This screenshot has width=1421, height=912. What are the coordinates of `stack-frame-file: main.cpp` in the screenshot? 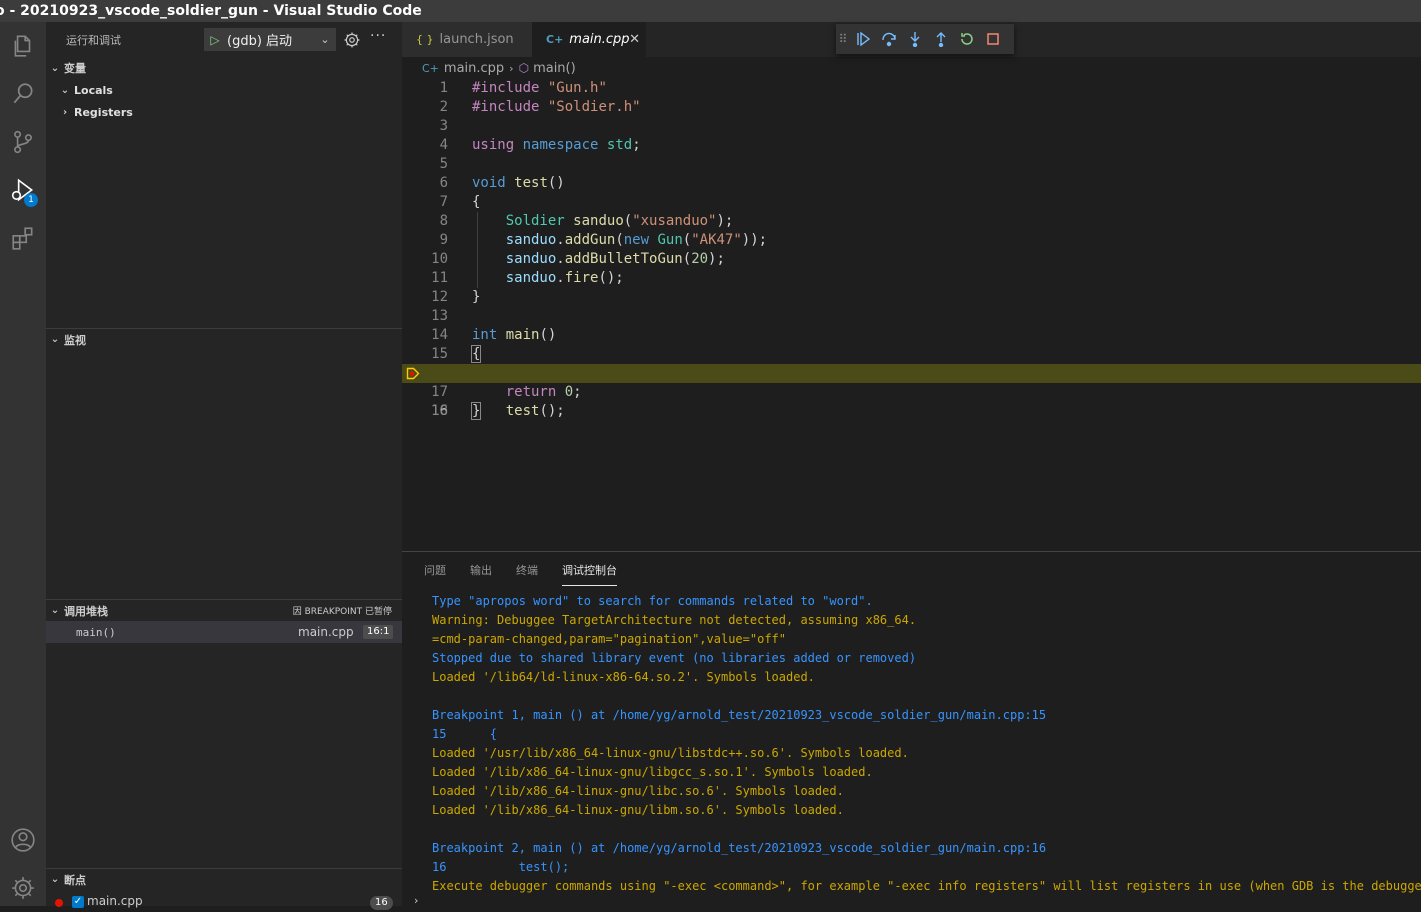 It's located at (326, 632).